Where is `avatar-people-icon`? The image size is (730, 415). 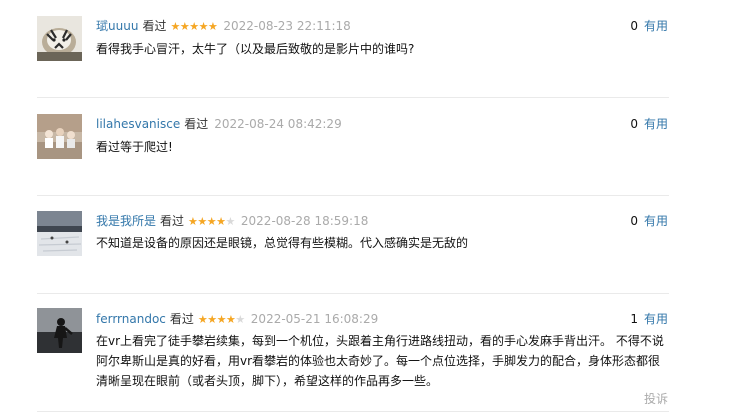 avatar-people-icon is located at coordinates (59, 136).